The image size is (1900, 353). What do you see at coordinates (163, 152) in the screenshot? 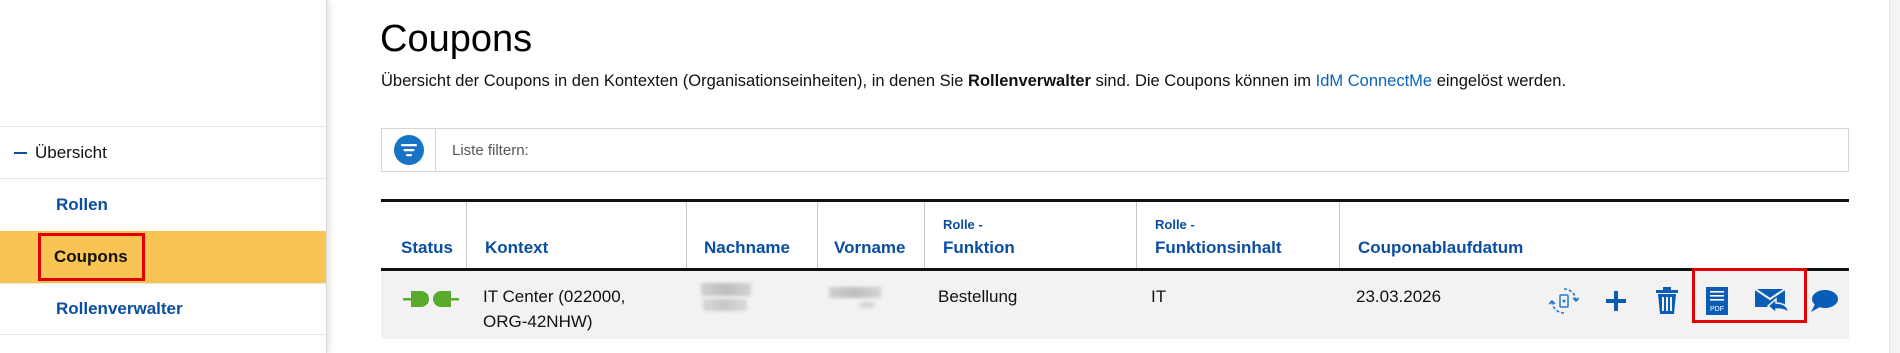
I see `sidebar-item-uebersicht: Übersicht` at bounding box center [163, 152].